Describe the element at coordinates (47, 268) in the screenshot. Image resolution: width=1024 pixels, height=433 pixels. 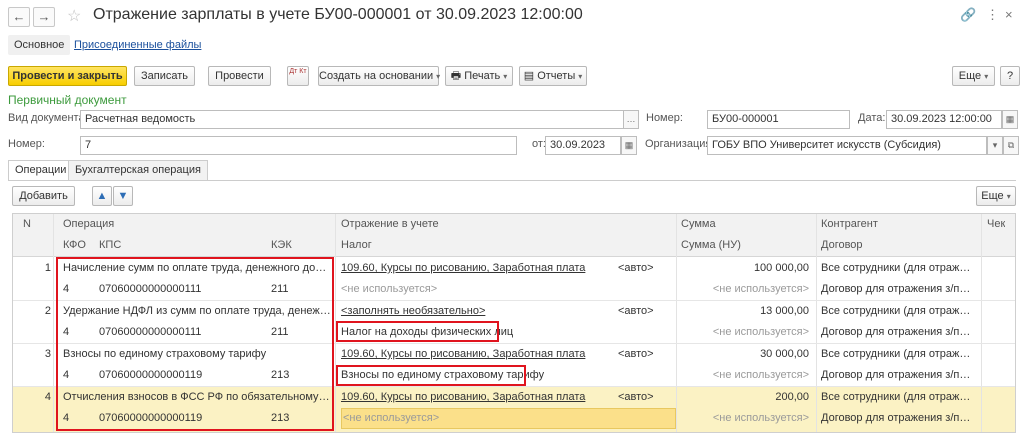
I see `row-number: 1` at that location.